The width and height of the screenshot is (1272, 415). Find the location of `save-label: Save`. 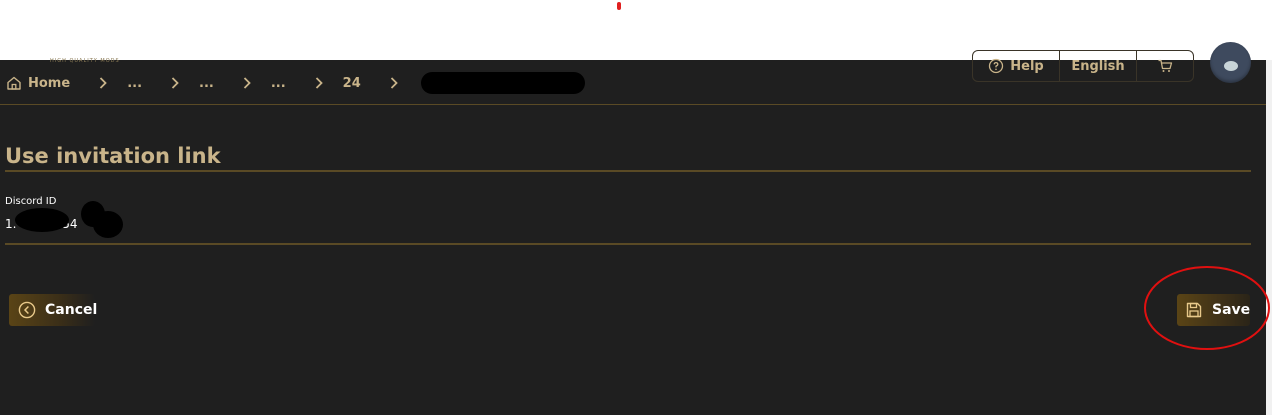

save-label: Save is located at coordinates (1231, 310).